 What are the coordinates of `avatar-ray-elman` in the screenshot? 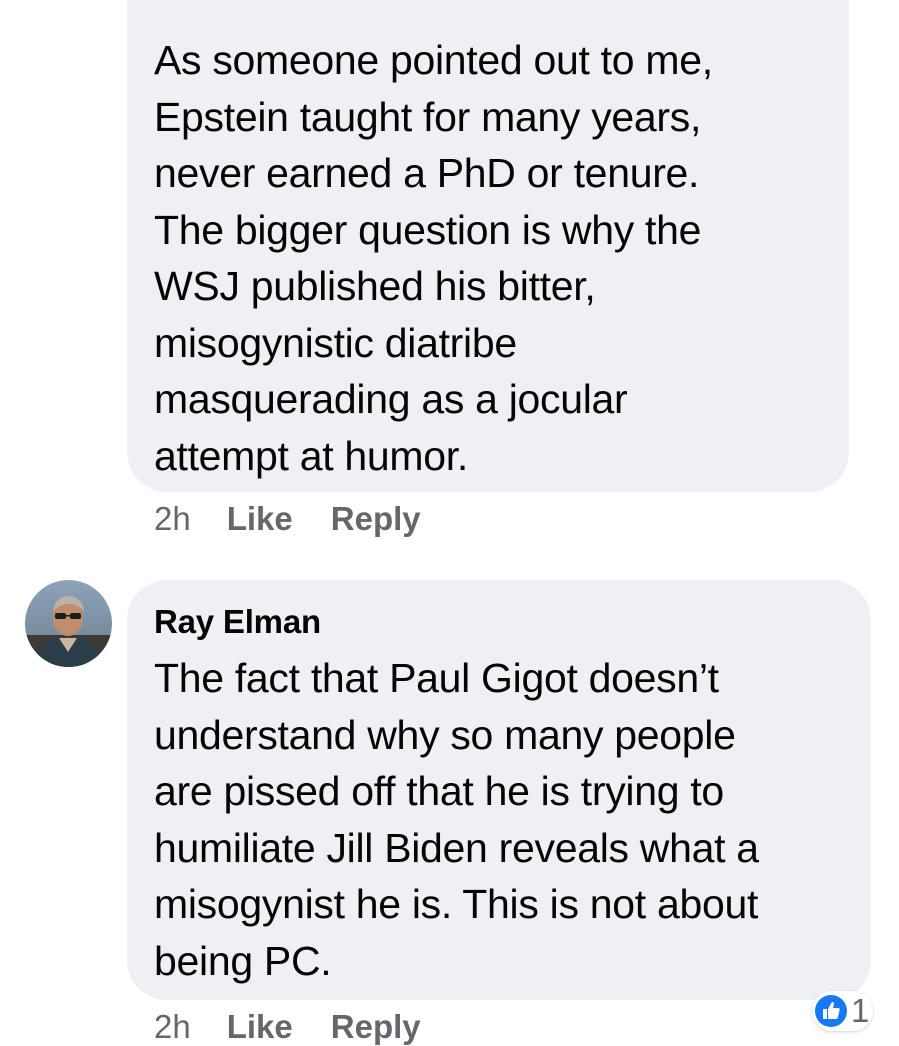 It's located at (68, 623).